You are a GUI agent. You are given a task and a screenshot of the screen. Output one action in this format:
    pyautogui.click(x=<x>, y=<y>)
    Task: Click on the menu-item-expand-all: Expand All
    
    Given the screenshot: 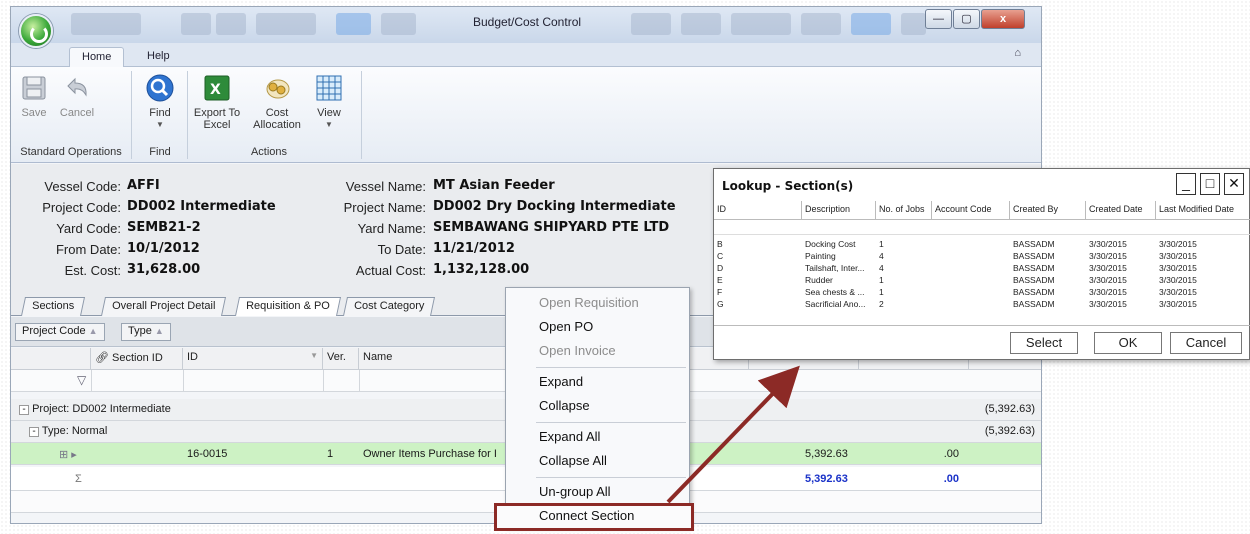 What is the action you would take?
    pyautogui.click(x=597, y=437)
    